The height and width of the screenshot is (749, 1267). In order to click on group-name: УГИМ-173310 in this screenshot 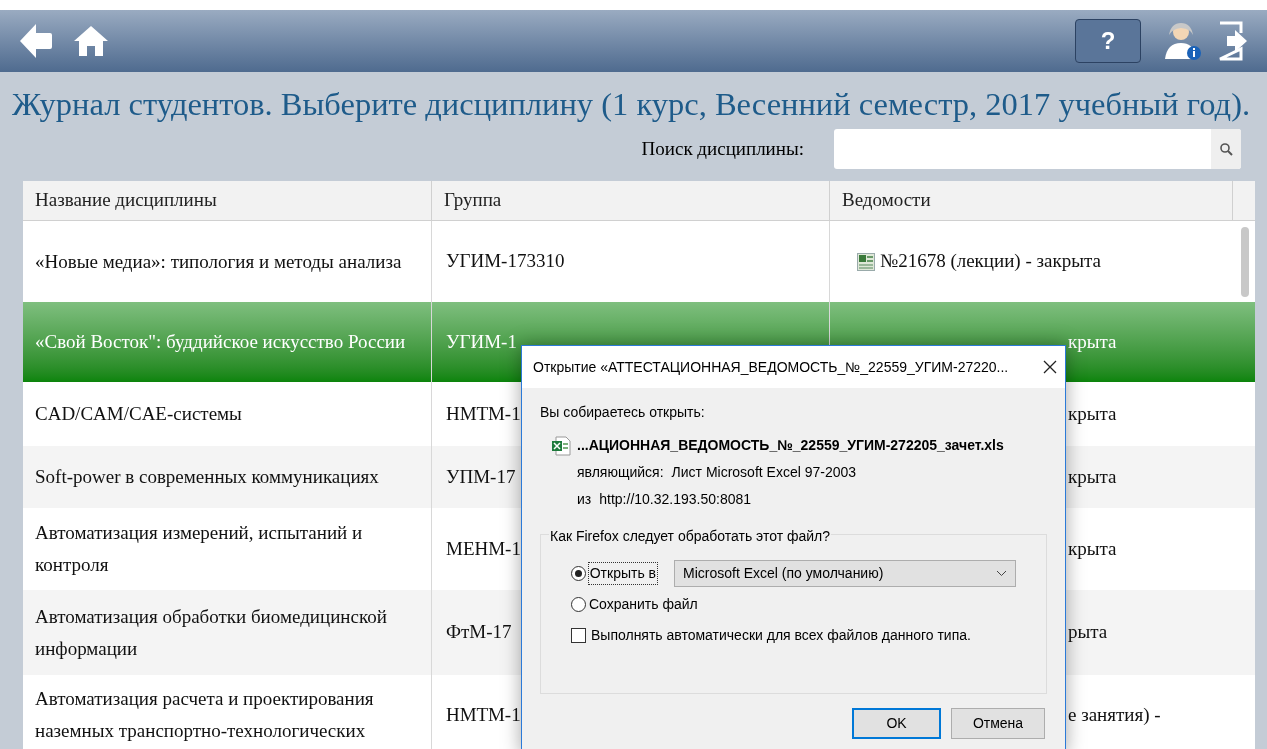, I will do `click(505, 261)`.